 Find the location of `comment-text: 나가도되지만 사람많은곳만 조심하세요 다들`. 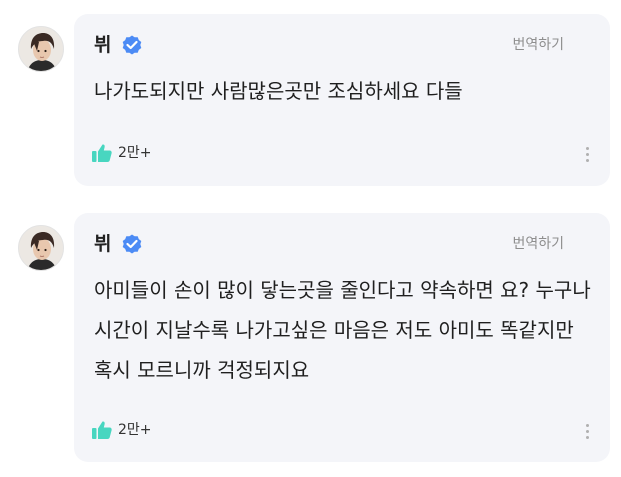

comment-text: 나가도되지만 사람많은곳만 조심하세요 다들 is located at coordinates (278, 91).